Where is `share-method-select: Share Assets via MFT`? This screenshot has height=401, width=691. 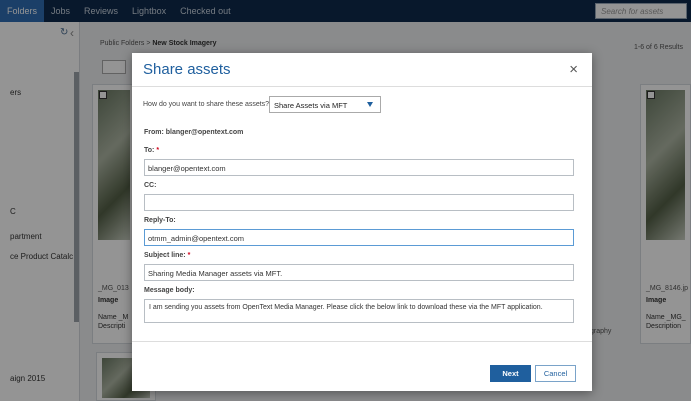 share-method-select: Share Assets via MFT is located at coordinates (325, 104).